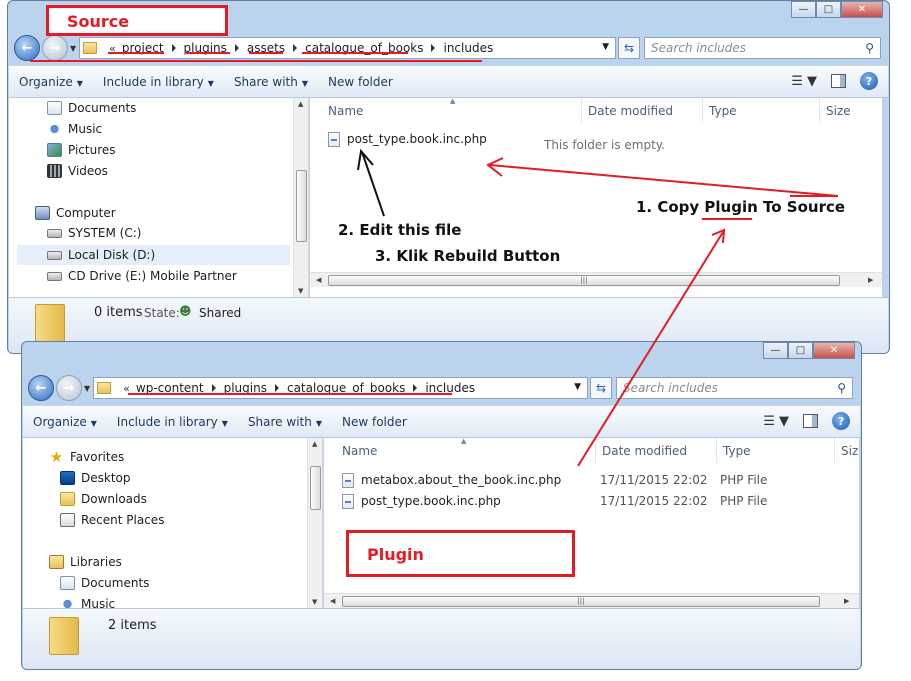  What do you see at coordinates (373, 184) in the screenshot?
I see `edit-arrow-line` at bounding box center [373, 184].